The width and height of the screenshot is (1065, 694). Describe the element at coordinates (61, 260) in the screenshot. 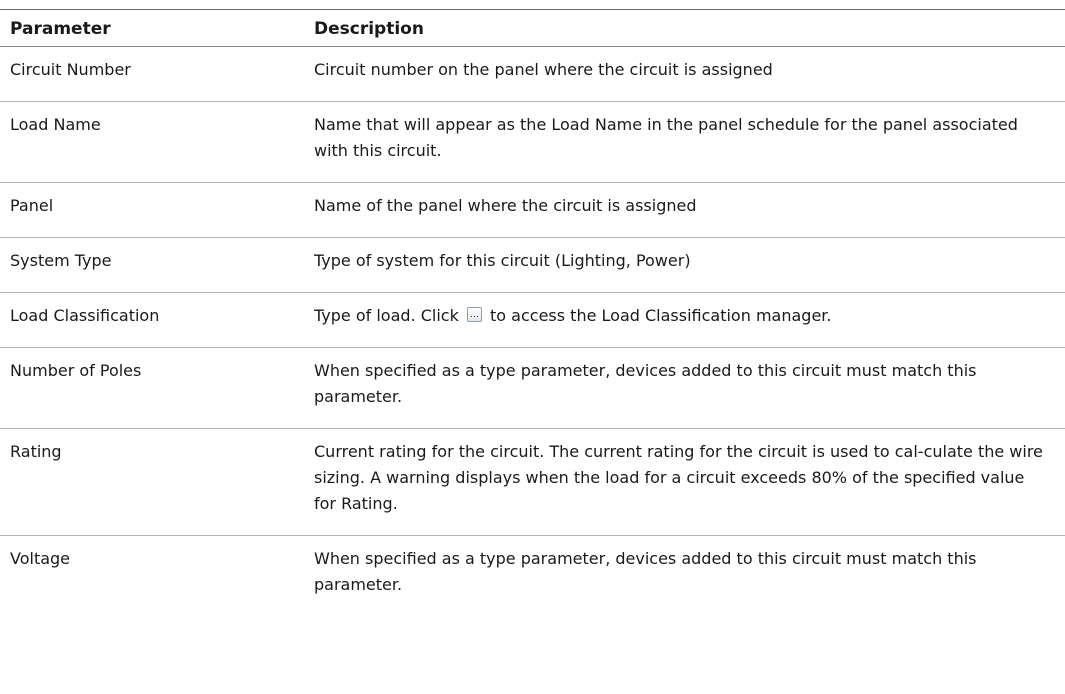

I see `parameter-cell: System Type` at that location.